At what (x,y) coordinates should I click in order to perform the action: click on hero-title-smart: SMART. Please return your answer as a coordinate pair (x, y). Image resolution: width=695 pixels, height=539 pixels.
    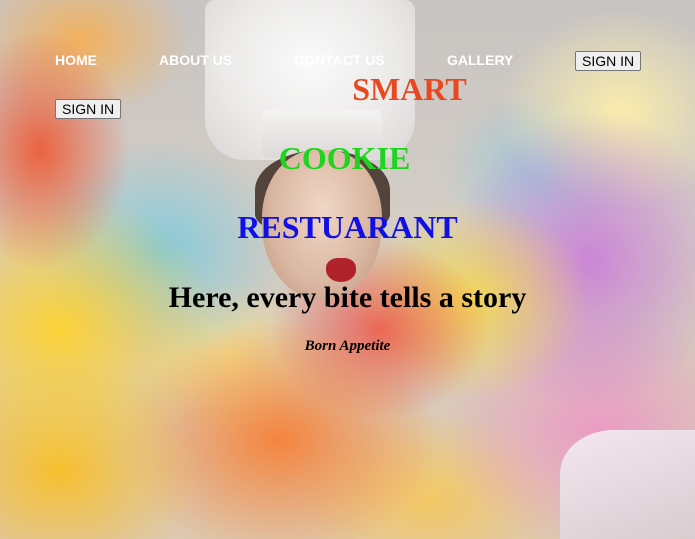
    Looking at the image, I should click on (409, 89).